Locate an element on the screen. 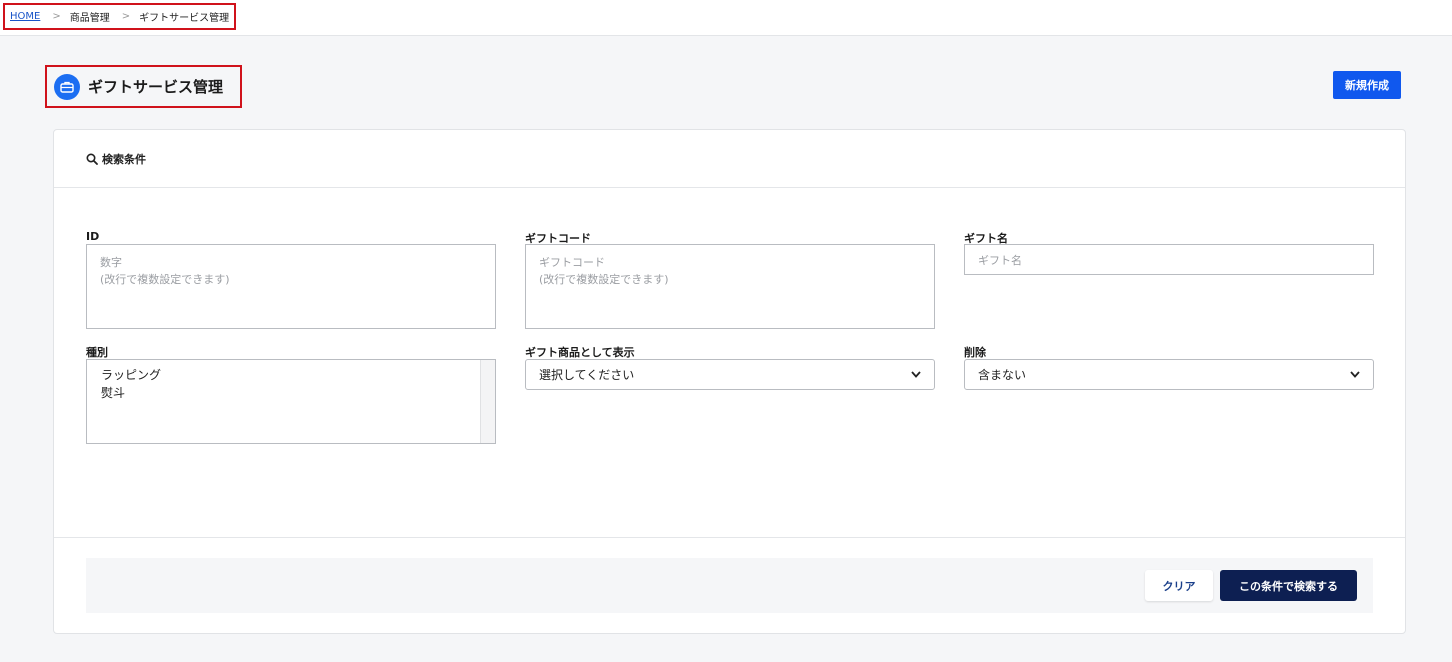  briefcase-icon is located at coordinates (67, 86).